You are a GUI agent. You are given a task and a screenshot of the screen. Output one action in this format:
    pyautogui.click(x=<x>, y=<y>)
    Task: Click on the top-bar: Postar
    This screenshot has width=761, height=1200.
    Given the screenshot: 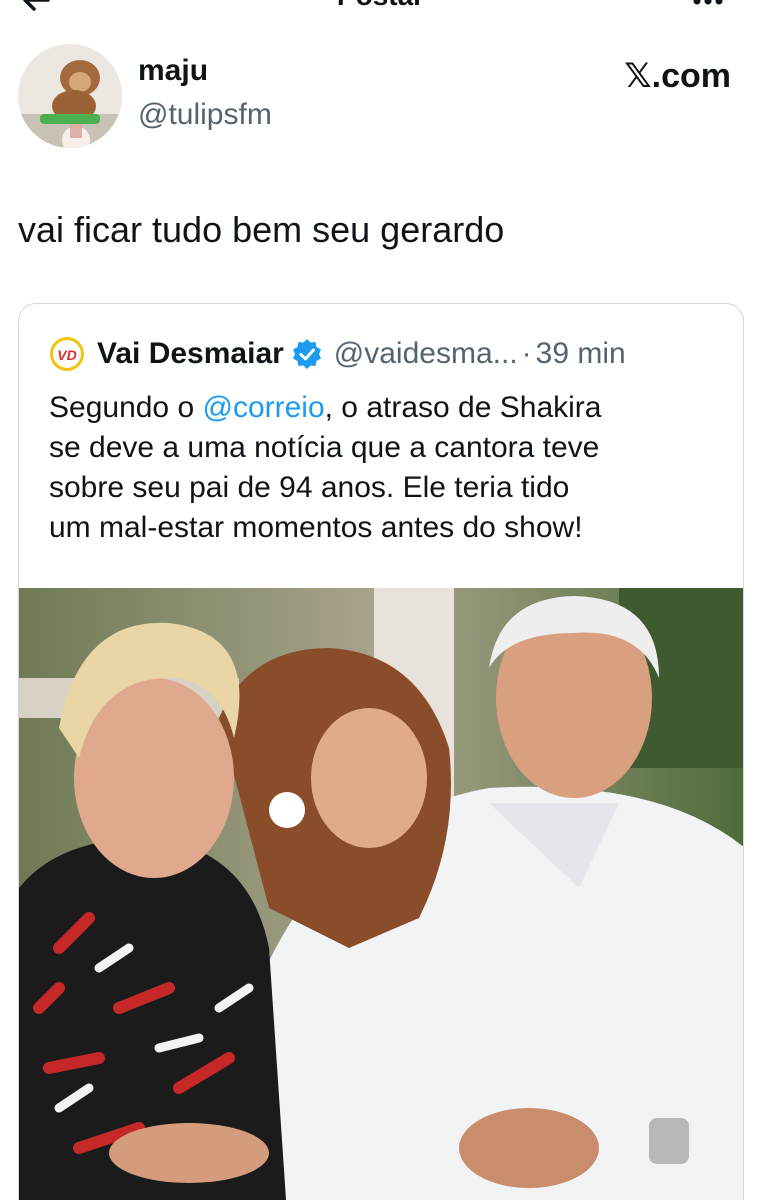 What is the action you would take?
    pyautogui.click(x=380, y=11)
    